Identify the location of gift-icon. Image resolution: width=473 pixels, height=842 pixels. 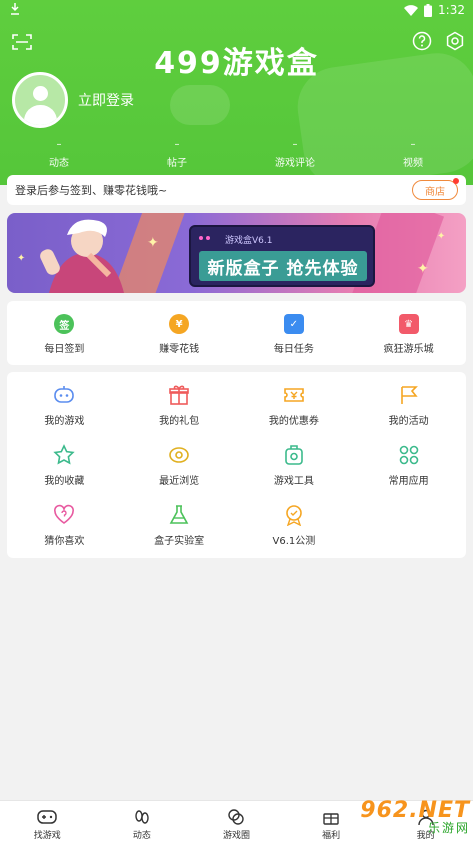
(179, 395).